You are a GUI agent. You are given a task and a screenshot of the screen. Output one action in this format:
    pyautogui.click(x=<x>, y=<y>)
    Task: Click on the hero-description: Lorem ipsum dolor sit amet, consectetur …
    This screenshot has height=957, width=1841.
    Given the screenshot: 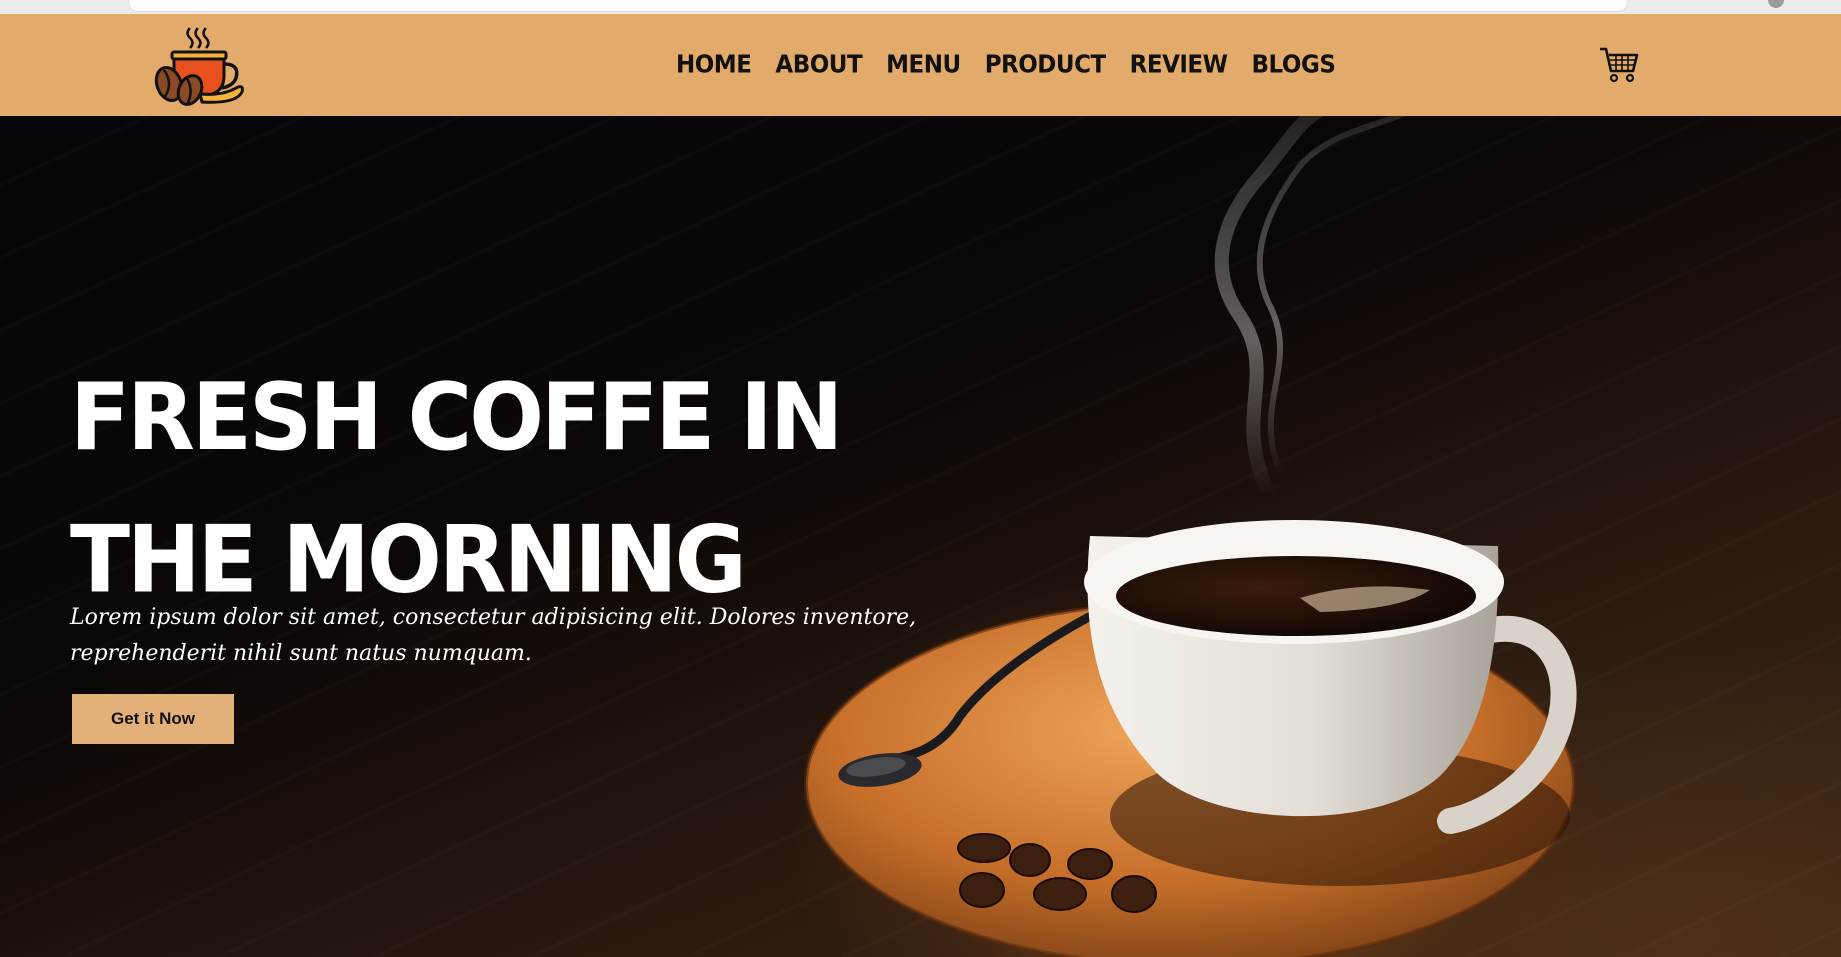 What is the action you would take?
    pyautogui.click(x=493, y=635)
    